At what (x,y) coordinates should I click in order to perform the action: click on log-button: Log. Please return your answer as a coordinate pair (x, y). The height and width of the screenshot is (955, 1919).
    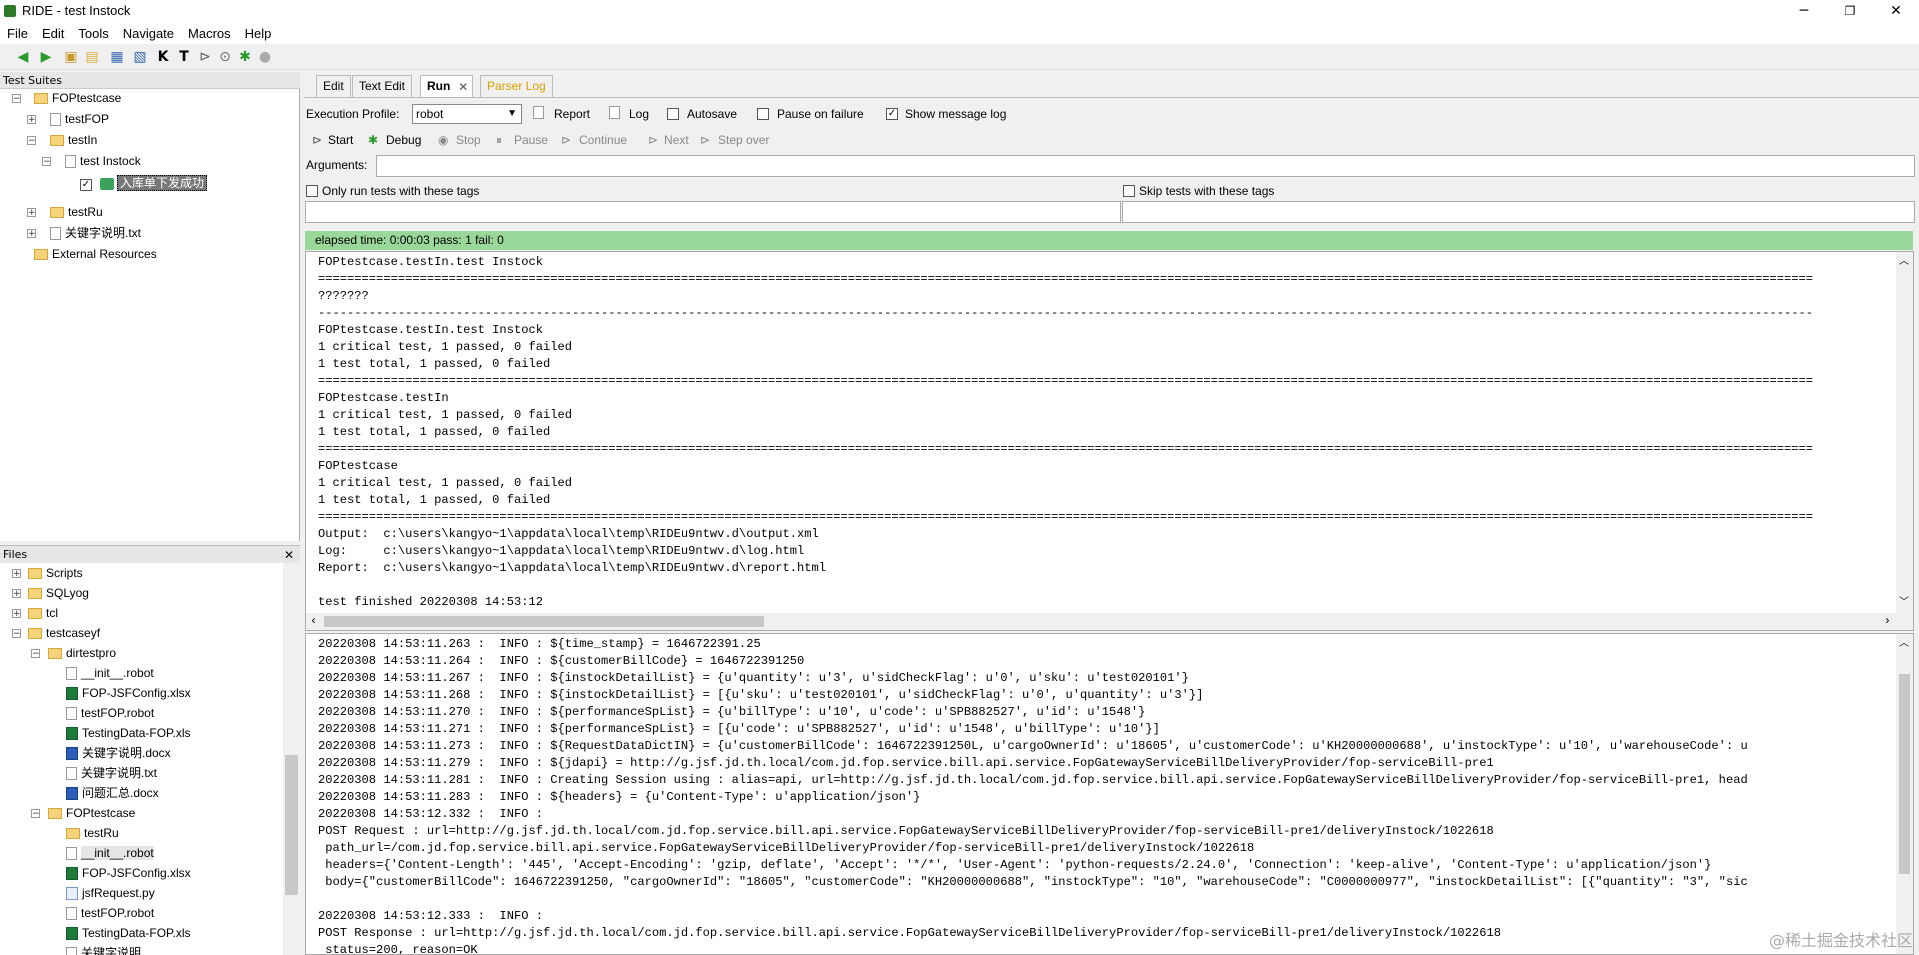
    Looking at the image, I should click on (639, 114).